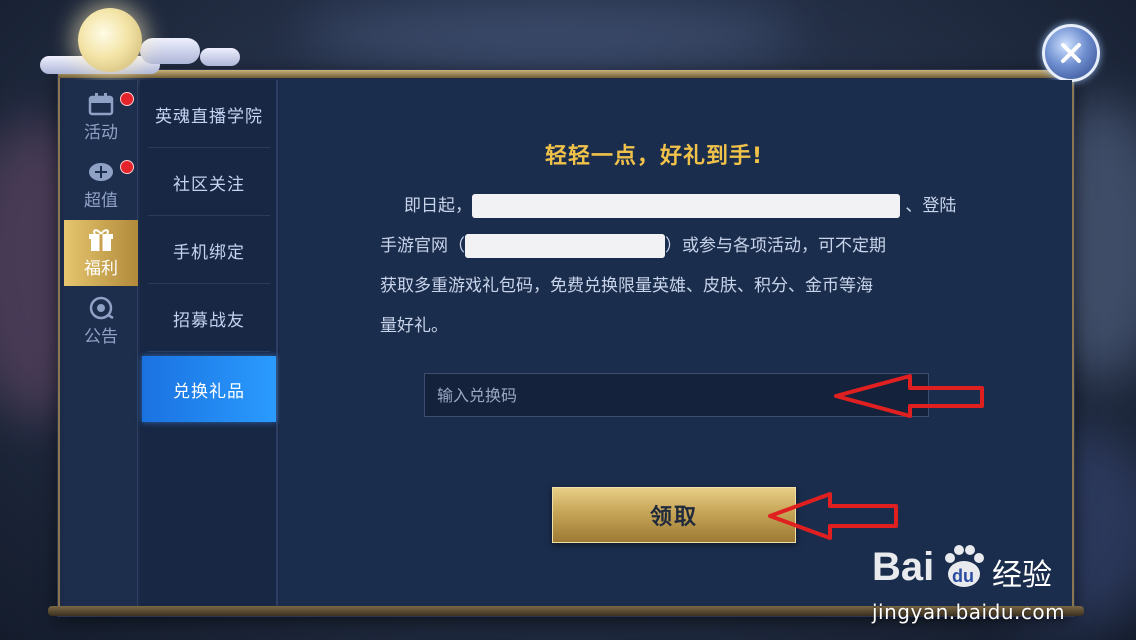 The height and width of the screenshot is (640, 1136). What do you see at coordinates (110, 40) in the screenshot?
I see `moon-decoration` at bounding box center [110, 40].